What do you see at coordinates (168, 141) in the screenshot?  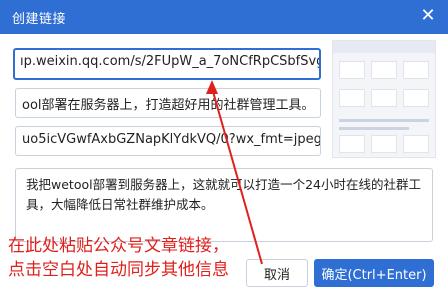 I see `cover-url-input: uo5icVGwfAxbGZNapKlYdkVQ/0?wx_fmt=jpeg` at bounding box center [168, 141].